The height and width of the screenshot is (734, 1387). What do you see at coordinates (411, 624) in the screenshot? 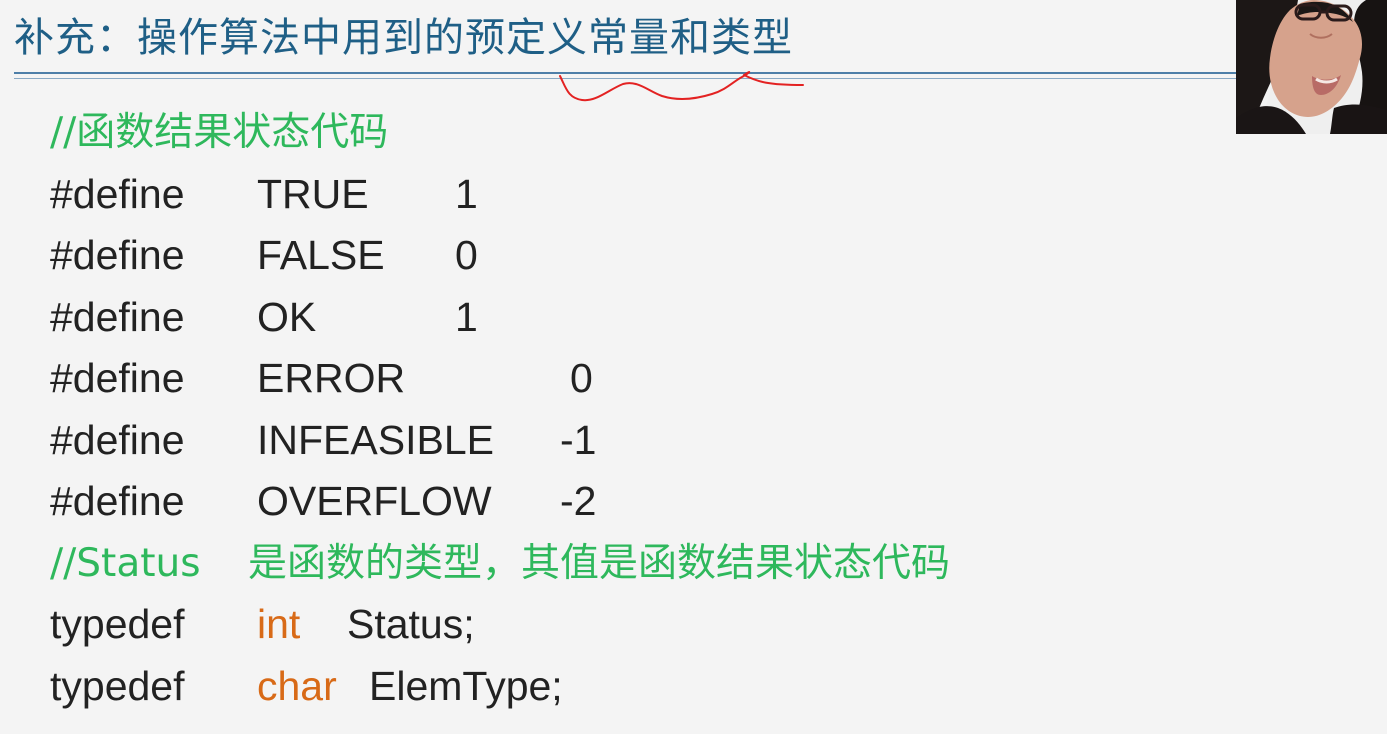
I see `typedef-name: Status;` at bounding box center [411, 624].